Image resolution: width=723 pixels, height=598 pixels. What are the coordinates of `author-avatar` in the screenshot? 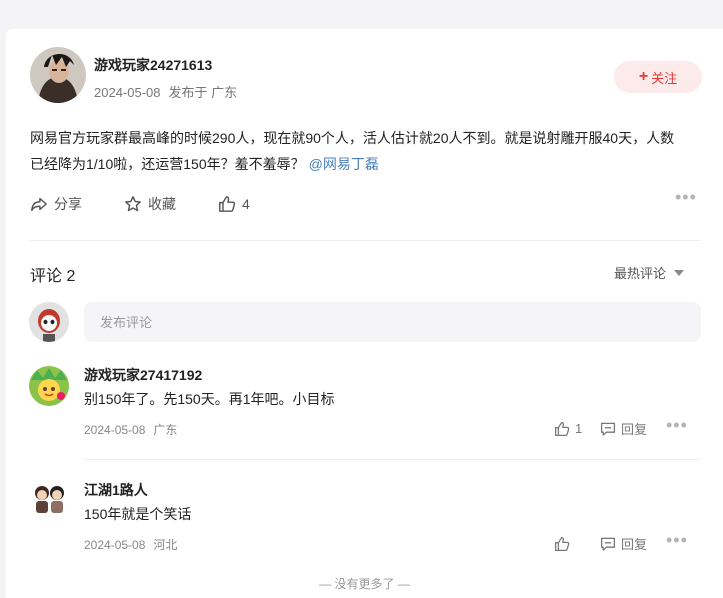 It's located at (58, 75).